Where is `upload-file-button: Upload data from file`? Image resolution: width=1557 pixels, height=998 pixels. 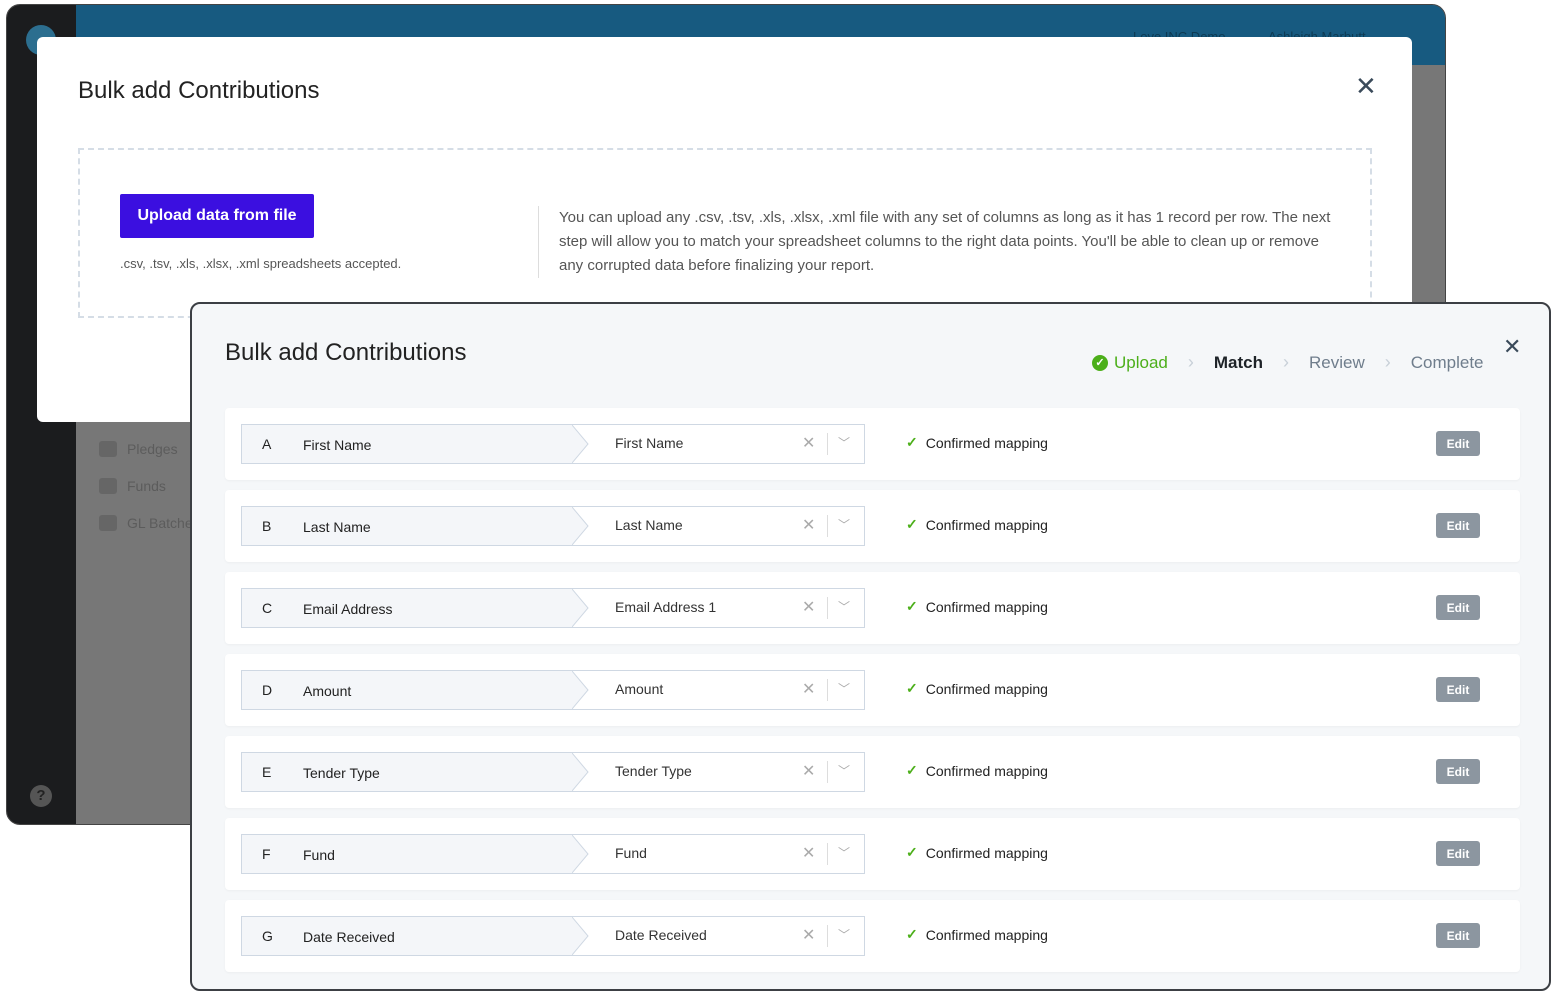 upload-file-button: Upload data from file is located at coordinates (217, 216).